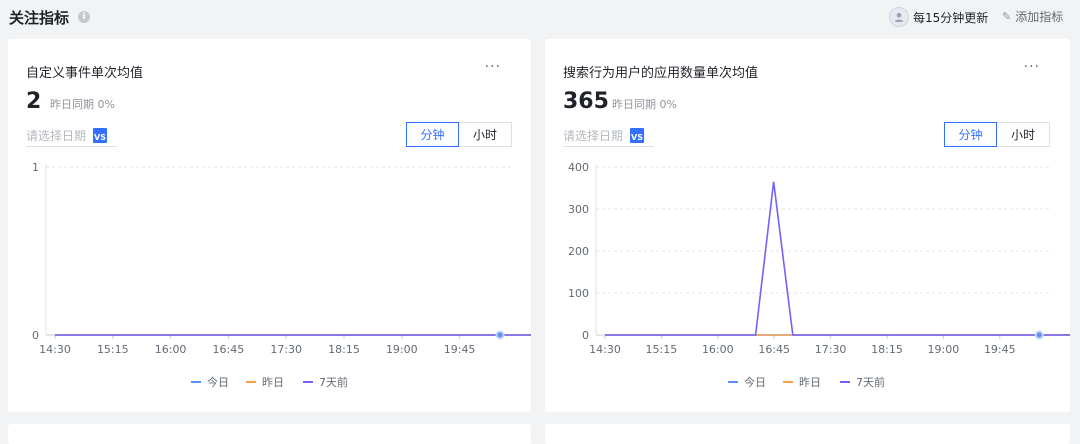  What do you see at coordinates (578, 209) in the screenshot?
I see `y-tick-label: 300` at bounding box center [578, 209].